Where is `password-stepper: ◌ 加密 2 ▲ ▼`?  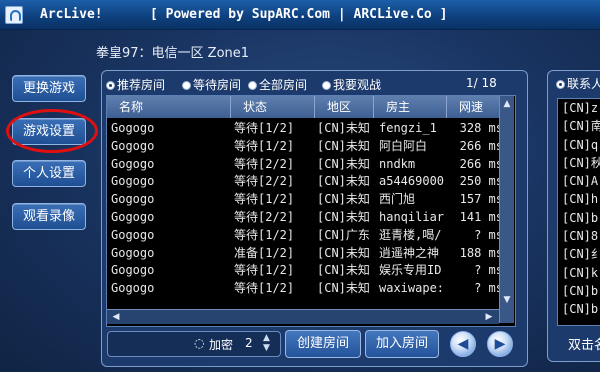 password-stepper: ◌ 加密 2 ▲ ▼ is located at coordinates (194, 344).